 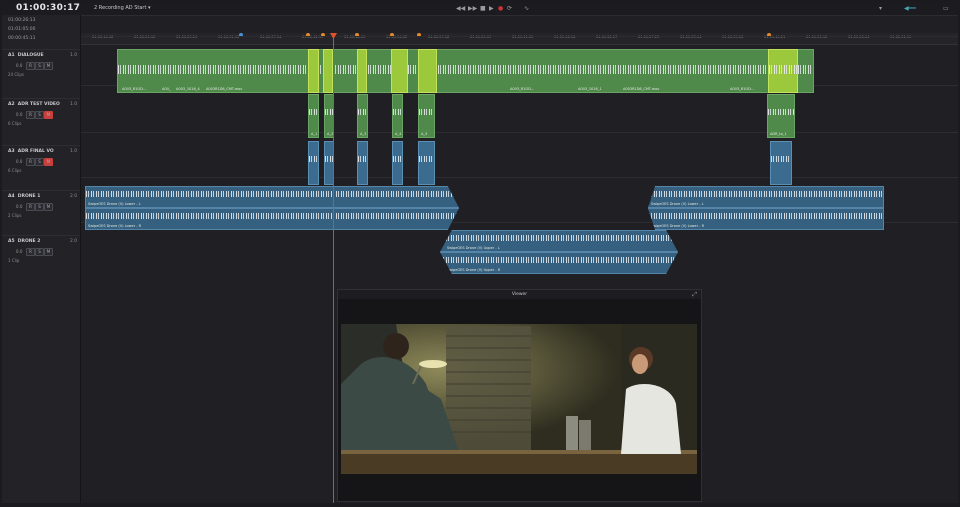 I want to click on video-frame, so click(x=519, y=399).